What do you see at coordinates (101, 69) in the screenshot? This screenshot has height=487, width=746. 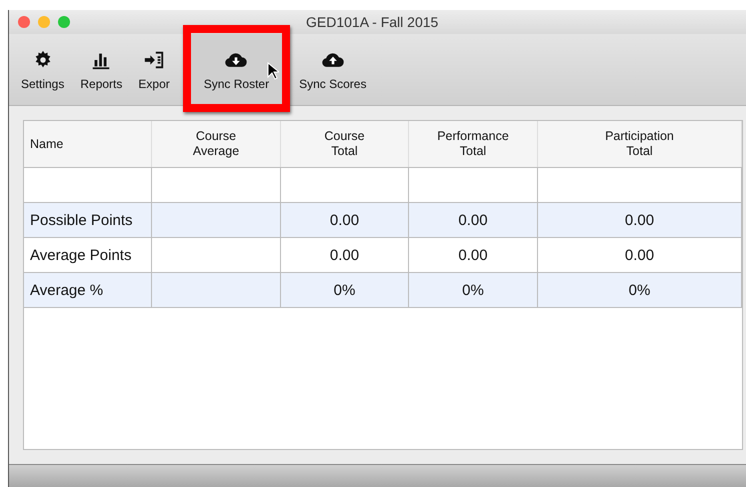 I see `toolbar-button: Reports` at bounding box center [101, 69].